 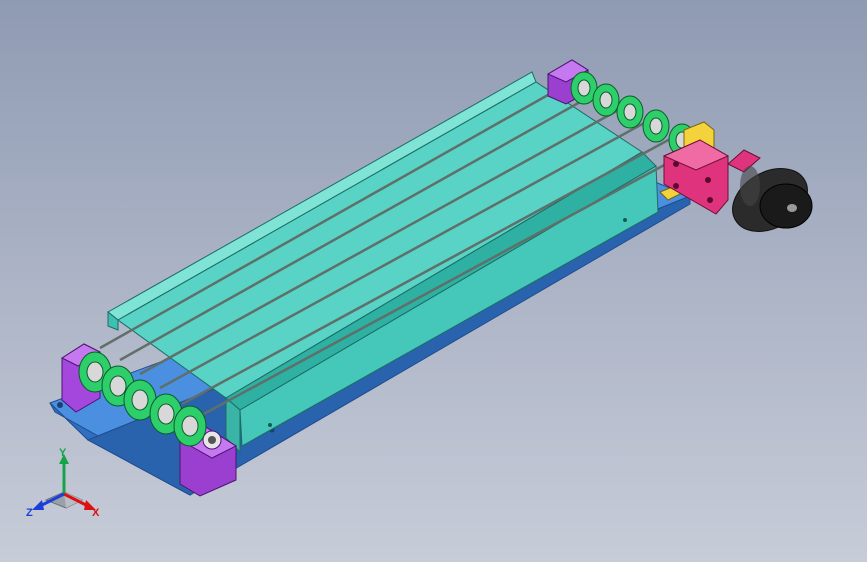 I want to click on x-axis-label: X, so click(x=96, y=513).